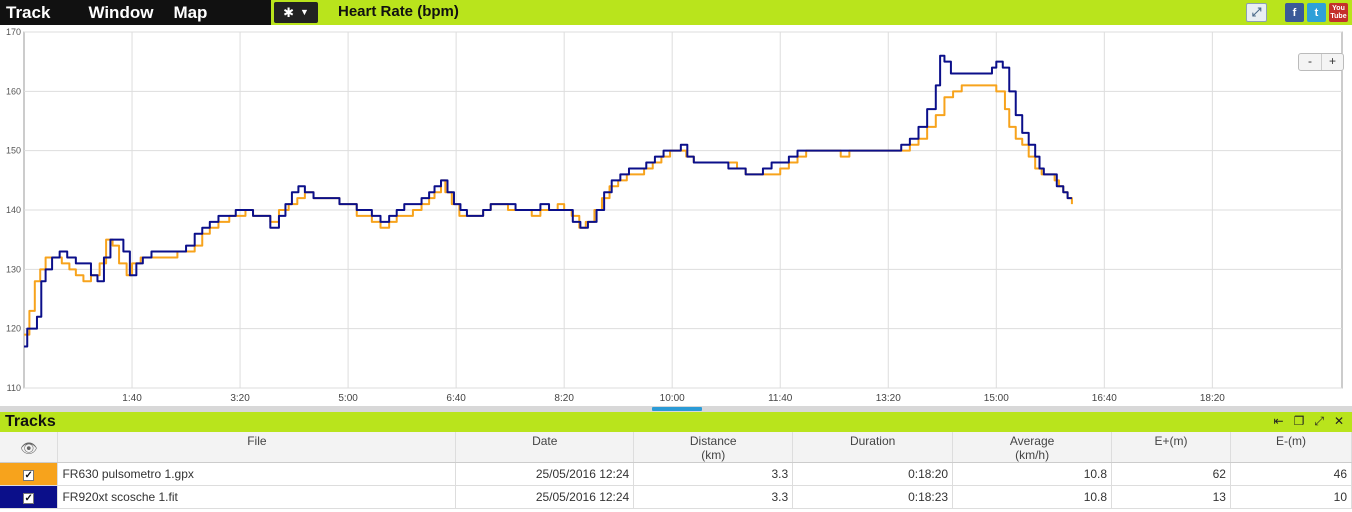 The height and width of the screenshot is (512, 1352). Describe the element at coordinates (873, 447) in the screenshot. I see `column-header-duration: Duration` at that location.